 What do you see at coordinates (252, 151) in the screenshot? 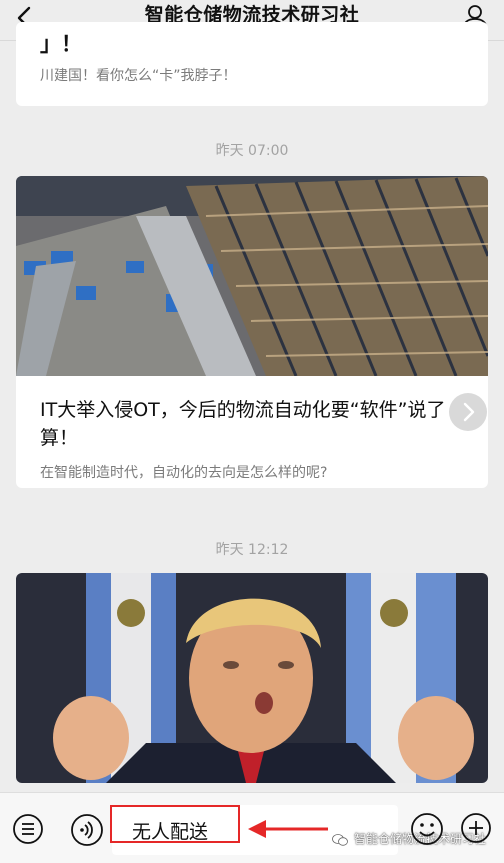
I see `timestamp: 昨天 07:00` at bounding box center [252, 151].